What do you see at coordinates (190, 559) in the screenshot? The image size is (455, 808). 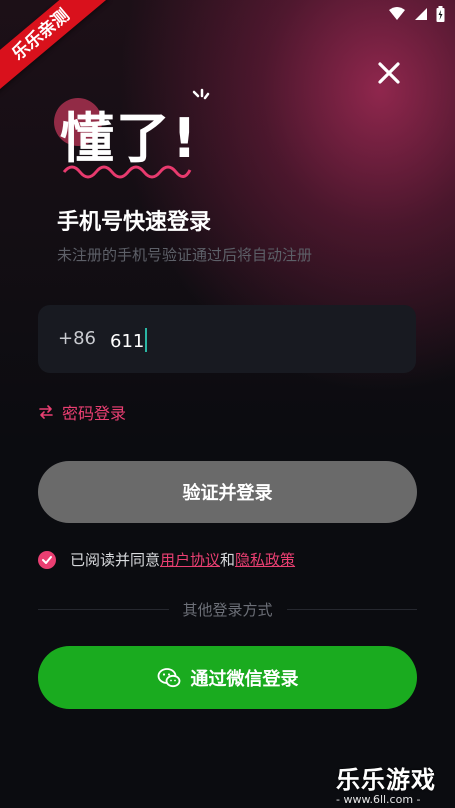 I see `user-agreement-link: 用户协议` at bounding box center [190, 559].